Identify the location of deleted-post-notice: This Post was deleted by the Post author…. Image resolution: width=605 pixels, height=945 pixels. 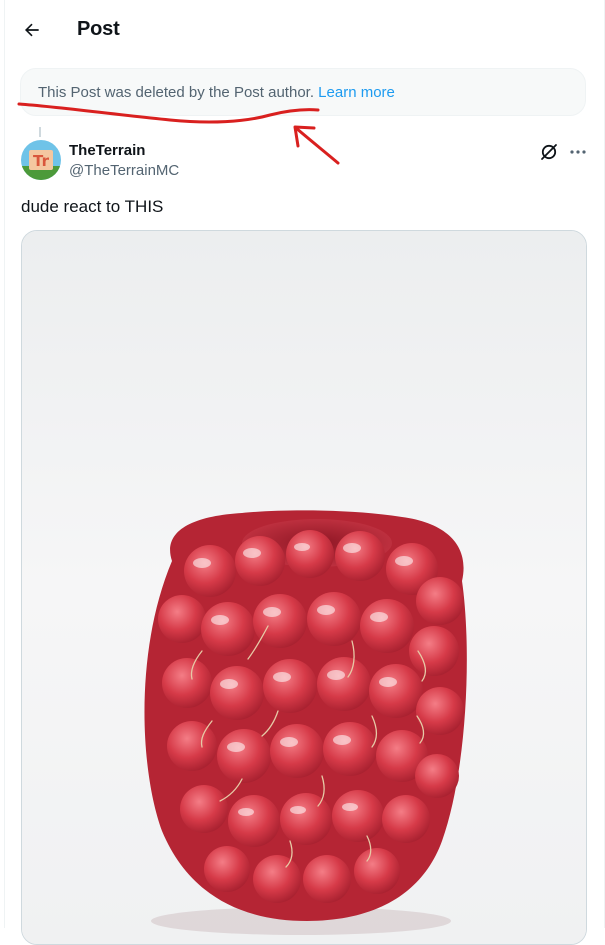
(303, 92).